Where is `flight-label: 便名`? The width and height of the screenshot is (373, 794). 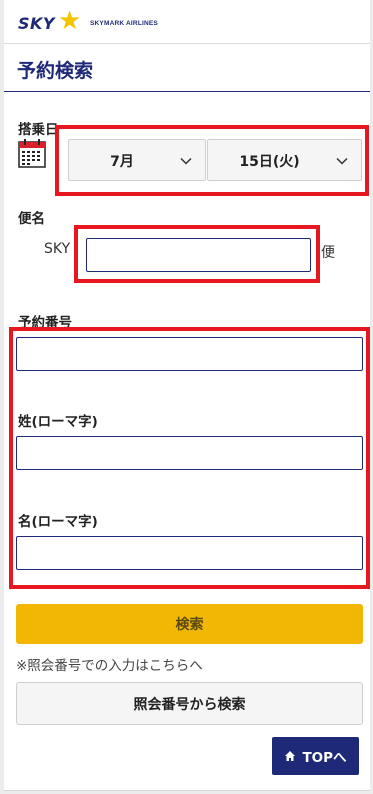
flight-label: 便名 is located at coordinates (31, 219).